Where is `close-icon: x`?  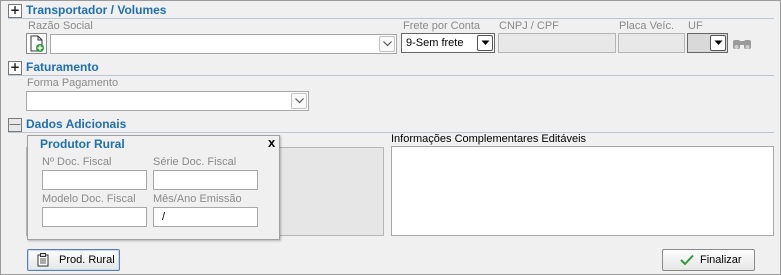
close-icon: x is located at coordinates (271, 142).